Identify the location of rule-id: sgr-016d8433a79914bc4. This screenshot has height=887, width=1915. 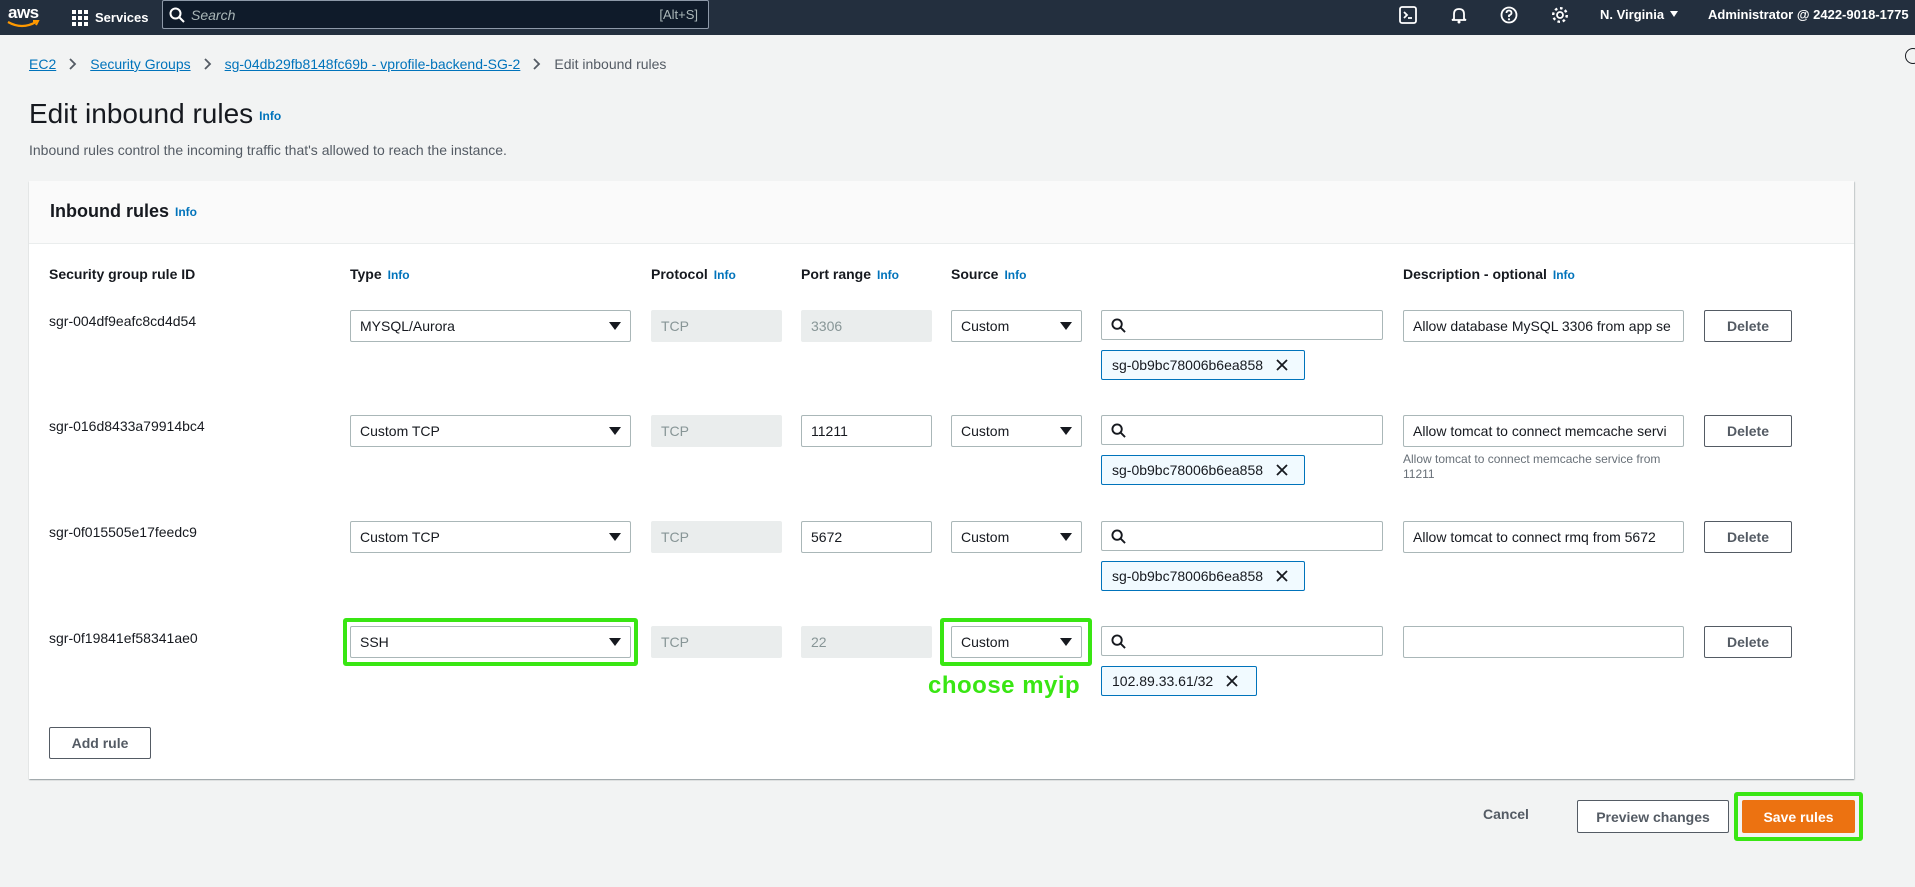
(127, 426).